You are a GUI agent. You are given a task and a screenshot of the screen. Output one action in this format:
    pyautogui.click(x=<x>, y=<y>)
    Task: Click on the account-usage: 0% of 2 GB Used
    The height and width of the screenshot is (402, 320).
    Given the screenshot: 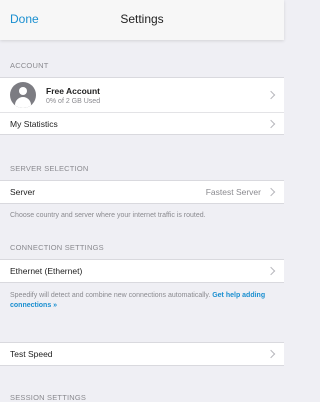 What is the action you would take?
    pyautogui.click(x=73, y=101)
    